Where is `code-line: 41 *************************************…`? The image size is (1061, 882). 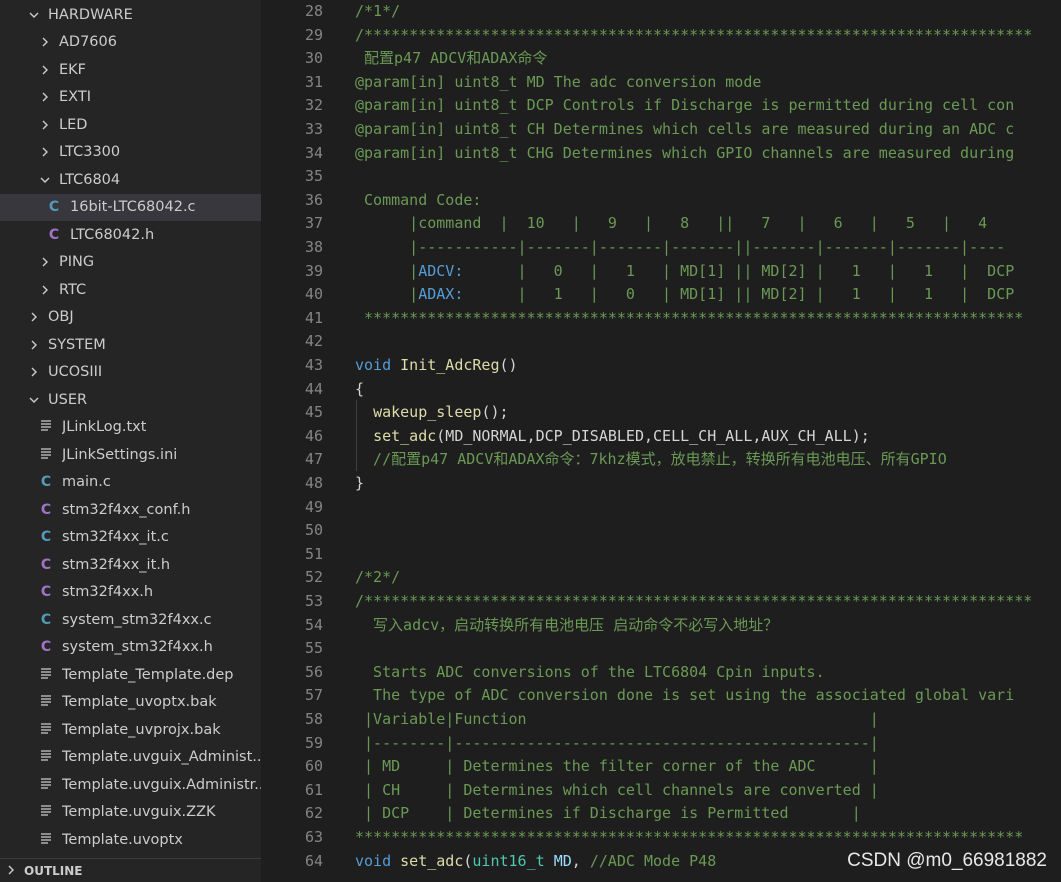
code-line: 41 *************************************… is located at coordinates (661, 318).